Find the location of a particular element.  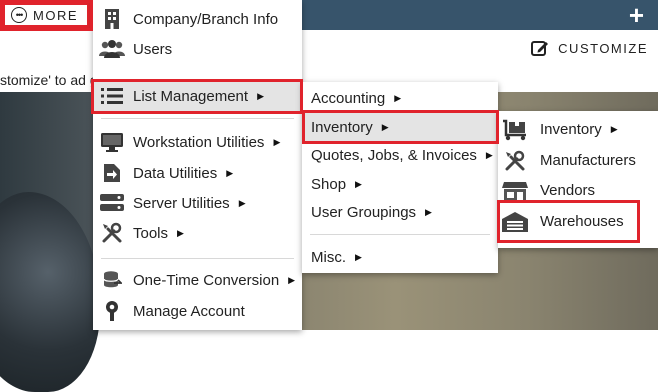

server-icon is located at coordinates (112, 203).